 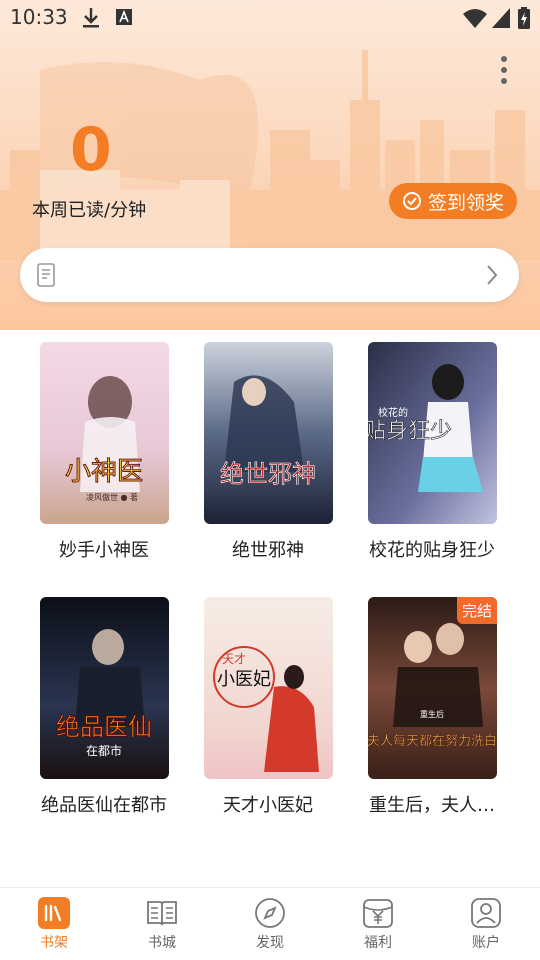 I want to click on tab-bookshelf: 书架, so click(x=54, y=924).